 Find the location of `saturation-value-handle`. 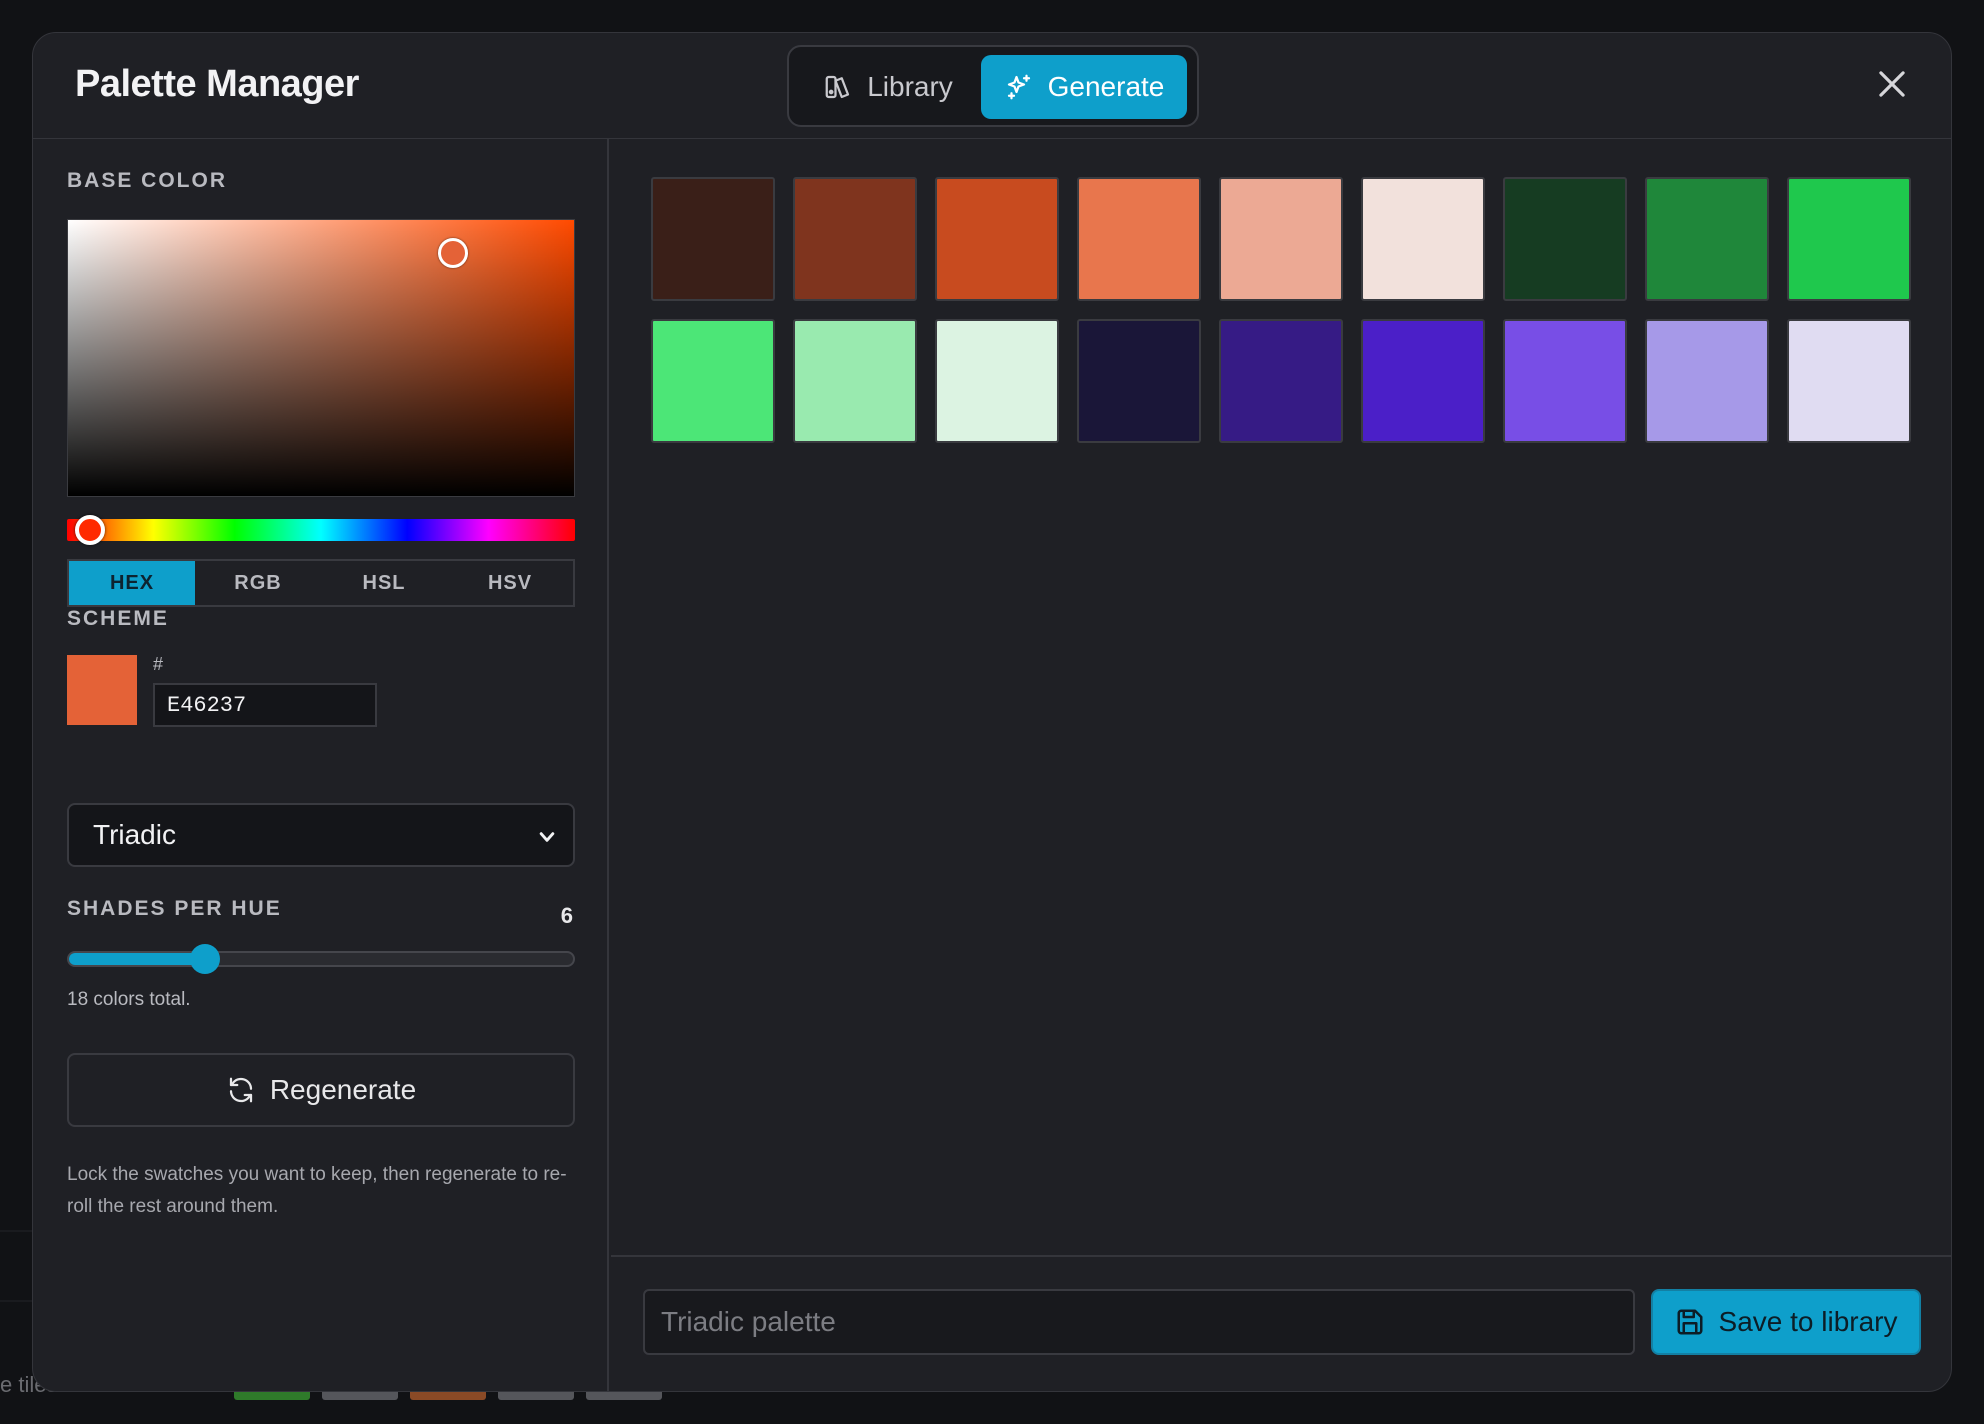

saturation-value-handle is located at coordinates (453, 253).